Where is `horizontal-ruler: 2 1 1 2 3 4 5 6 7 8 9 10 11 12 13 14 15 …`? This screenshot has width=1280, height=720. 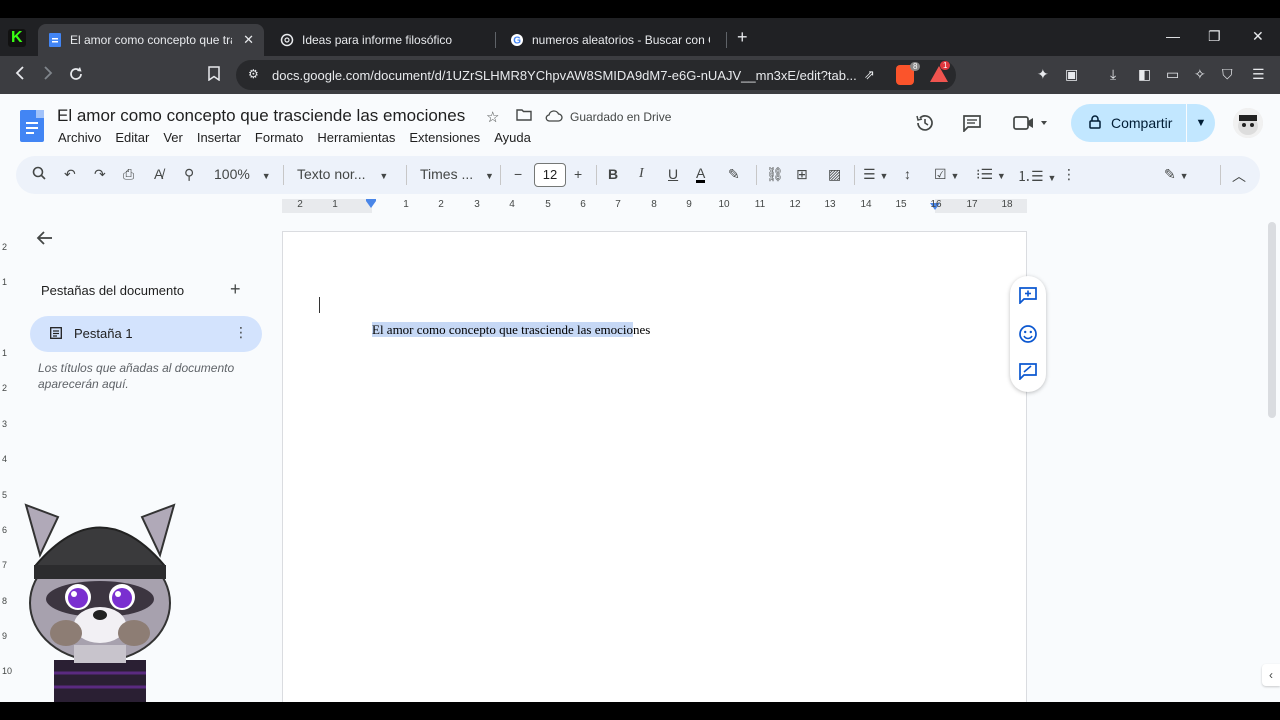
horizontal-ruler: 2 1 1 2 3 4 5 6 7 8 9 10 11 12 13 14 15 … is located at coordinates (654, 206).